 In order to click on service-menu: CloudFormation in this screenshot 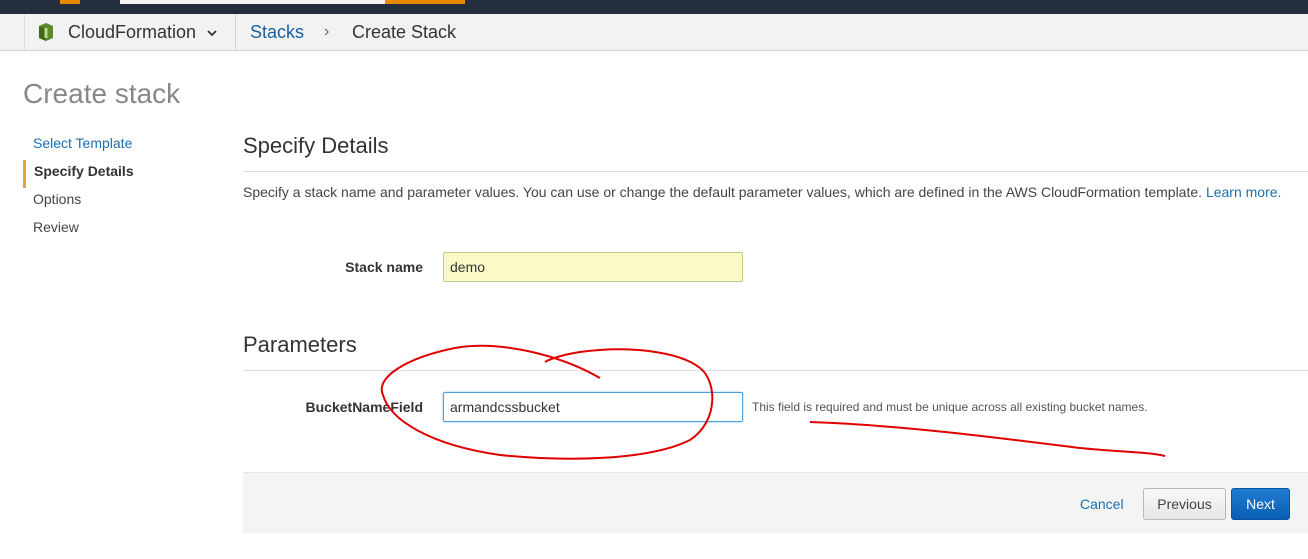, I will do `click(127, 32)`.